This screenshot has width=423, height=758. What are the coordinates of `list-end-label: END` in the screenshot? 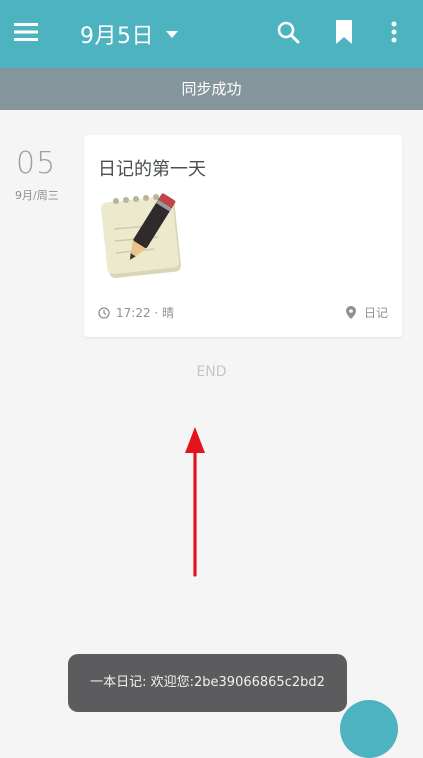 It's located at (211, 372).